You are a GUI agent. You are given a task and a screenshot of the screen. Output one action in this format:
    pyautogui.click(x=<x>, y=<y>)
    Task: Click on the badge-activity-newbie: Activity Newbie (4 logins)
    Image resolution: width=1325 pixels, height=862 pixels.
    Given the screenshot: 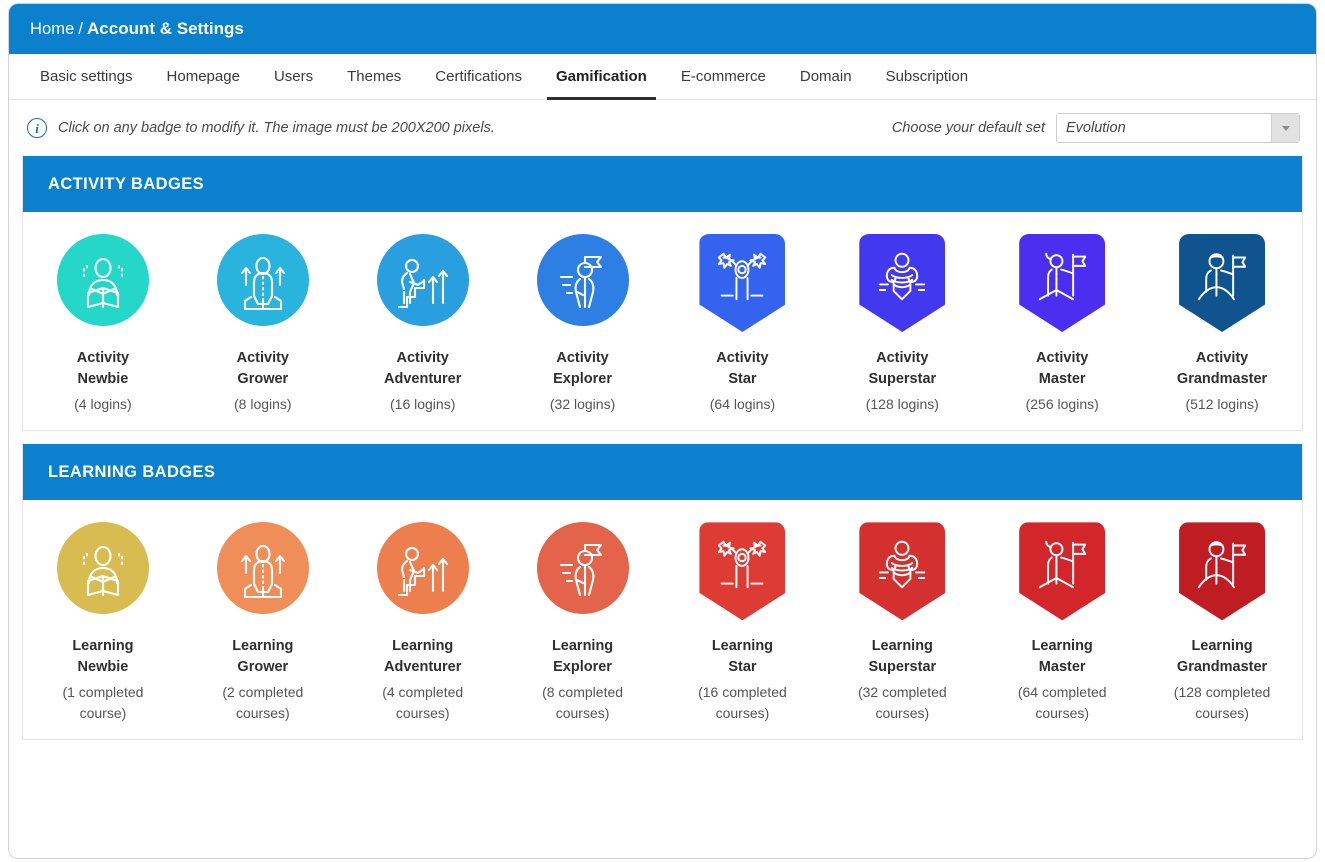 What is the action you would take?
    pyautogui.click(x=103, y=324)
    